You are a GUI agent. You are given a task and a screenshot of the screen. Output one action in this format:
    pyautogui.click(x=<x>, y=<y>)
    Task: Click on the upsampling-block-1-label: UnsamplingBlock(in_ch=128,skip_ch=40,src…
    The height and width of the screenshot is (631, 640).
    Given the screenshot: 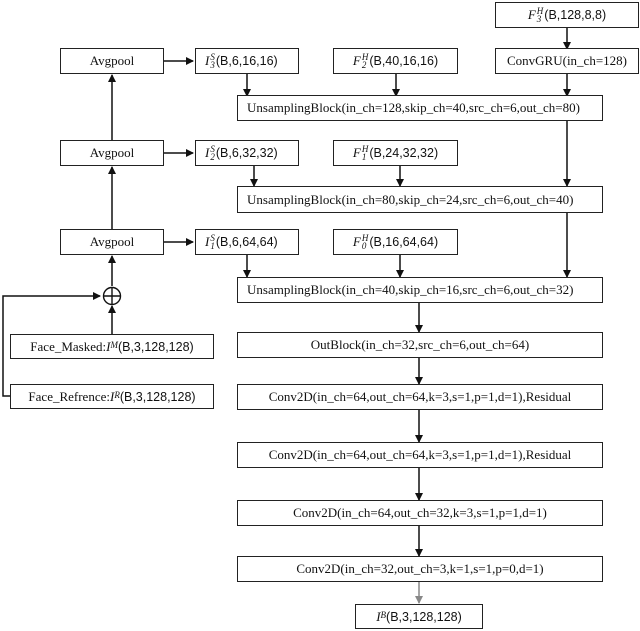 What is the action you would take?
    pyautogui.click(x=413, y=107)
    